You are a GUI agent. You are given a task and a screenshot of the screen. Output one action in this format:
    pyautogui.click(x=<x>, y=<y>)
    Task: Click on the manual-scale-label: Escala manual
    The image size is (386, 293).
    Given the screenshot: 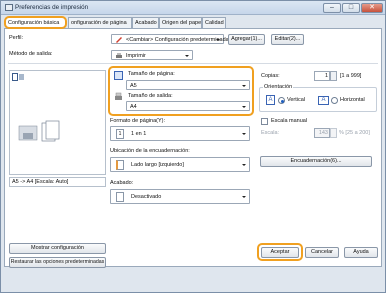 What is the action you would take?
    pyautogui.click(x=289, y=121)
    